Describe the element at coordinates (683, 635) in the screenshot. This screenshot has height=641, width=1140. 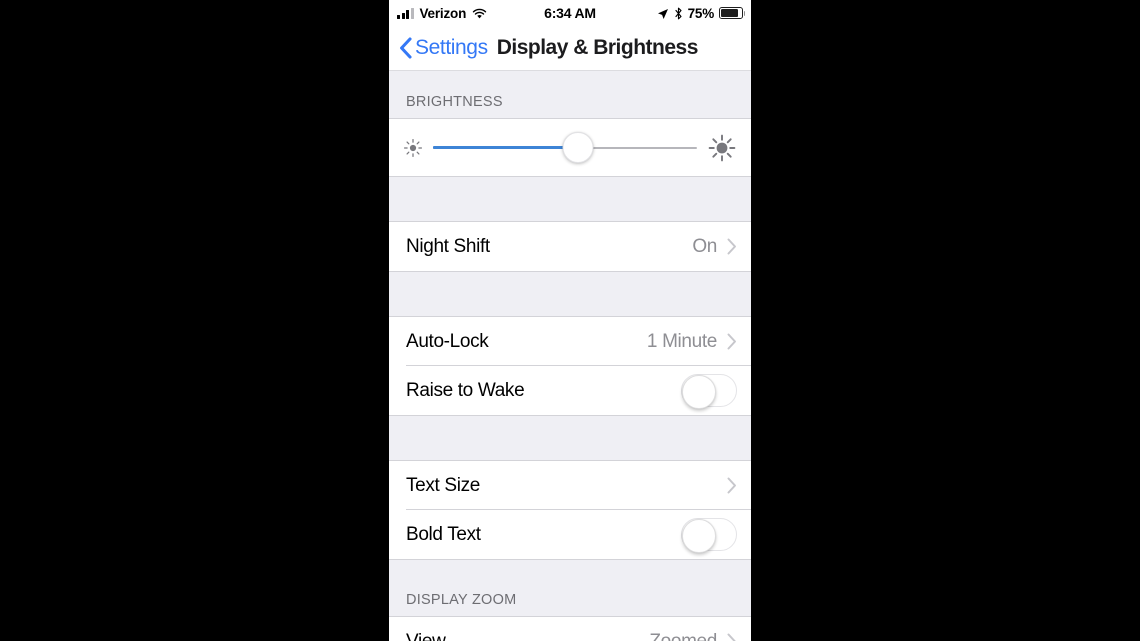
I see `row-view-value: Zoomed` at that location.